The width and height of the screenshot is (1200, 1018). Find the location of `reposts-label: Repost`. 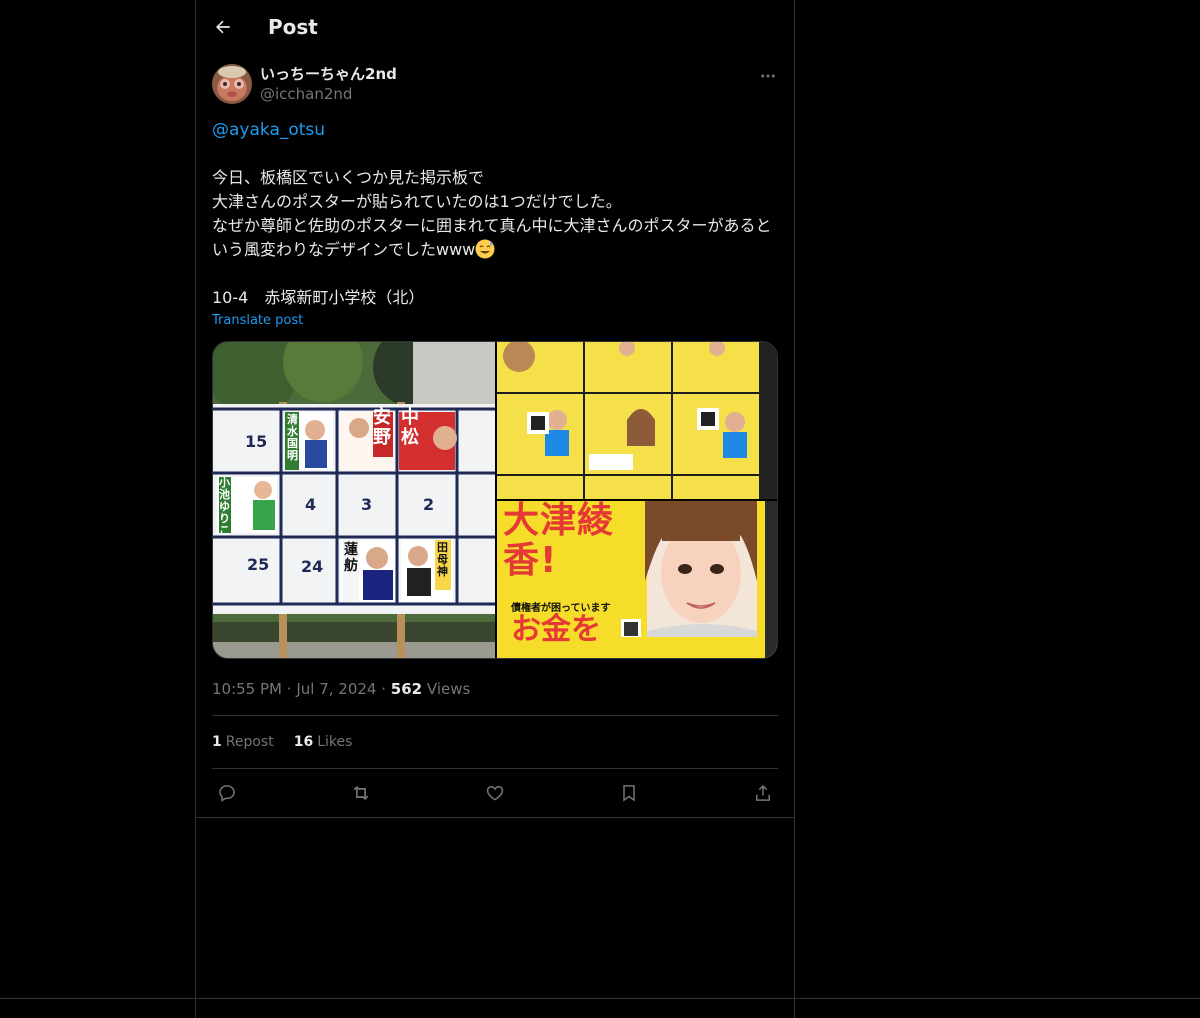

reposts-label: Repost is located at coordinates (249, 742).